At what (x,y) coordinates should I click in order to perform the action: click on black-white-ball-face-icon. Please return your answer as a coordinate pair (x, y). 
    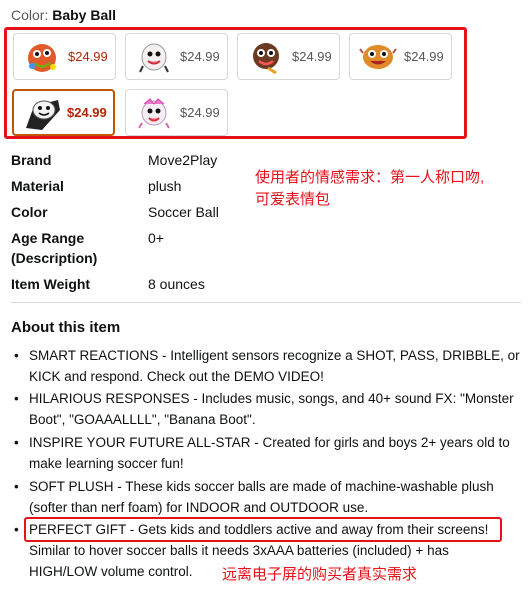
    Looking at the image, I should click on (43, 115).